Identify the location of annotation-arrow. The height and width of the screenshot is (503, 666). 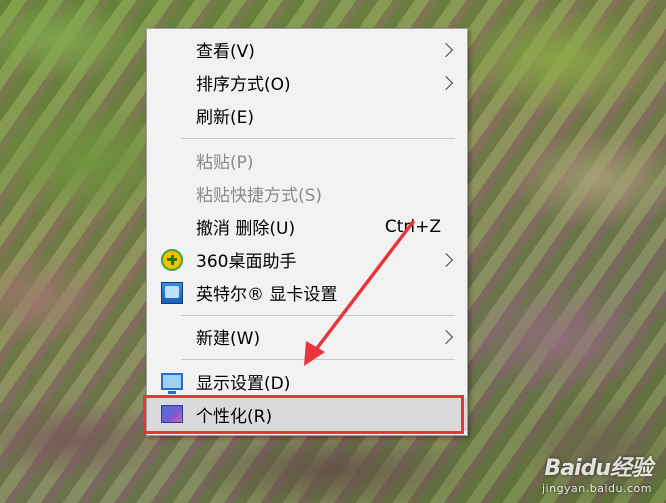
(359, 293).